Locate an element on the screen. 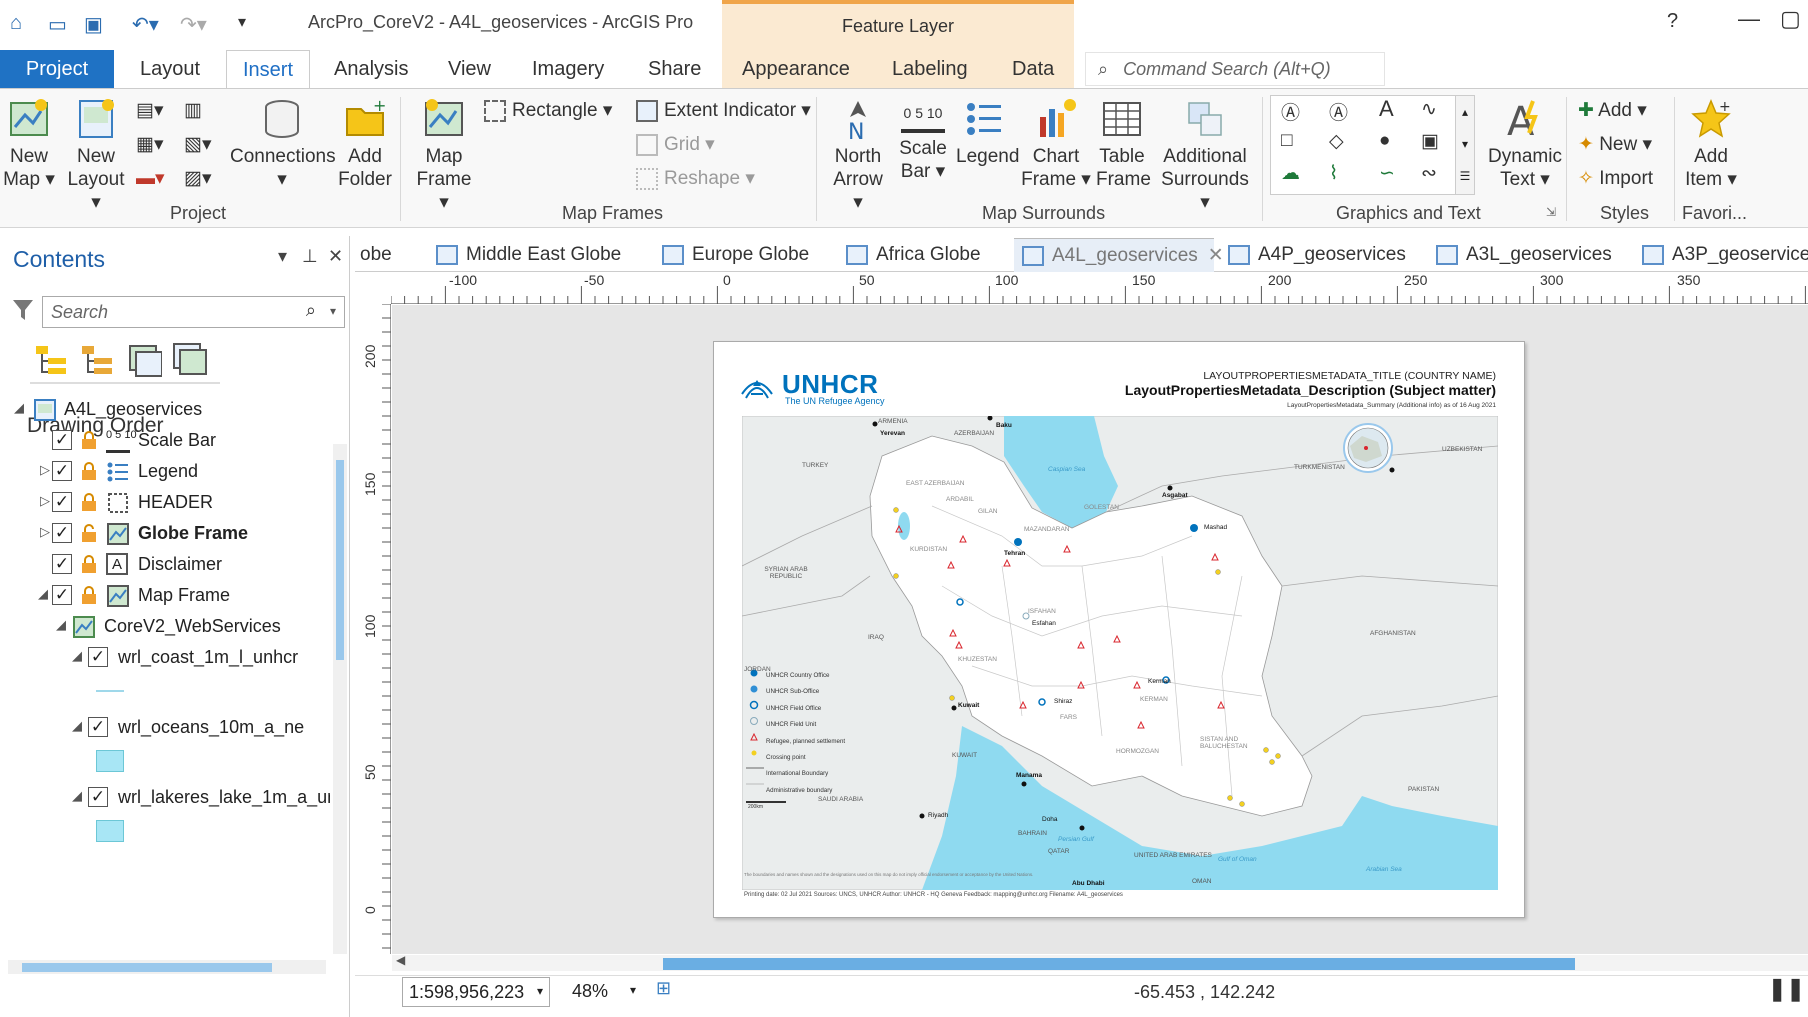  rectangle-button: Rectangle ▾ is located at coordinates (548, 110).